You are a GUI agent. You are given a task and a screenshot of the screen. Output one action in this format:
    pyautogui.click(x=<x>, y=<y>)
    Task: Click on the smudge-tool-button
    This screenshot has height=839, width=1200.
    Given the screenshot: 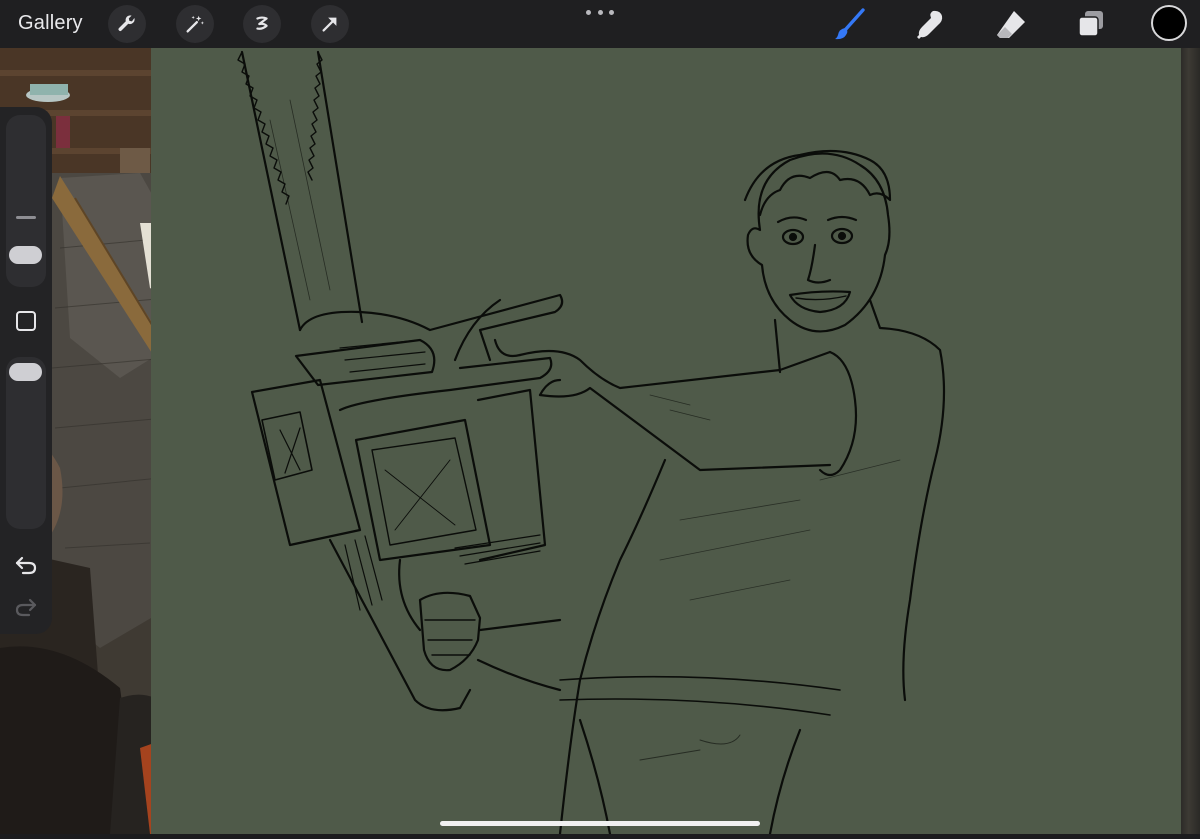 What is the action you would take?
    pyautogui.click(x=930, y=24)
    